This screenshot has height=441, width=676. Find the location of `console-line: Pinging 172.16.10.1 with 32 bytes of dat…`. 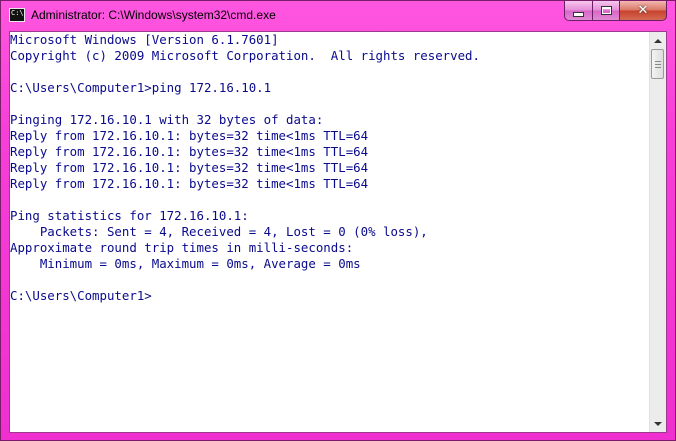

console-line: Pinging 172.16.10.1 with 32 bytes of dat… is located at coordinates (167, 119).